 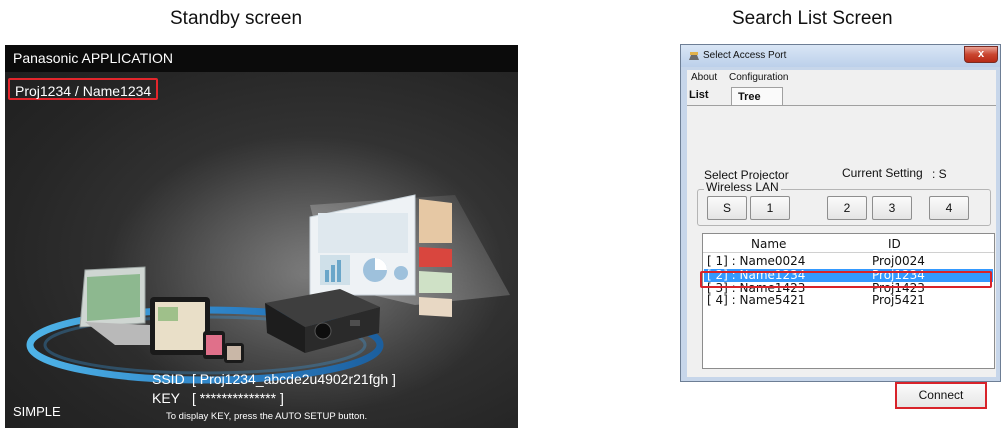 What do you see at coordinates (742, 187) in the screenshot?
I see `wireless-lan-title: Wireless LAN` at bounding box center [742, 187].